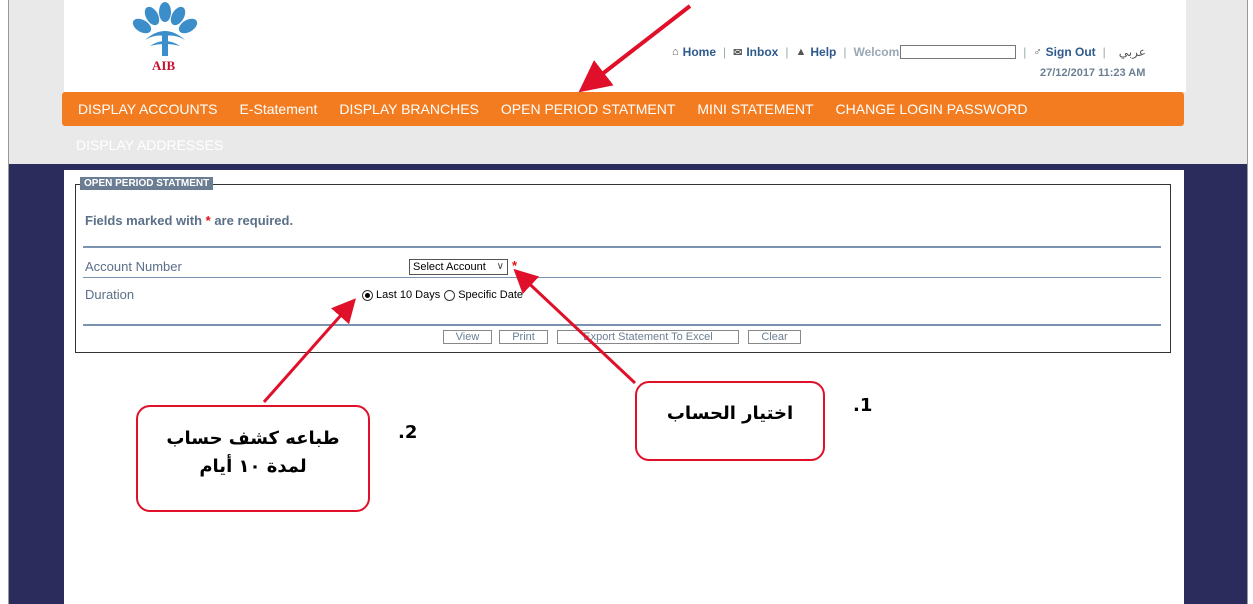 Image resolution: width=1253 pixels, height=604 pixels. What do you see at coordinates (1132, 52) in the screenshot?
I see `language-switch: عربي` at bounding box center [1132, 52].